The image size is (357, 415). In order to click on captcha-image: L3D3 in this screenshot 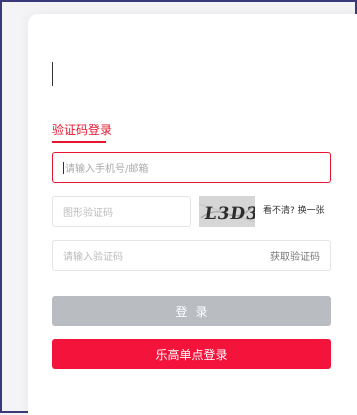, I will do `click(227, 211)`.